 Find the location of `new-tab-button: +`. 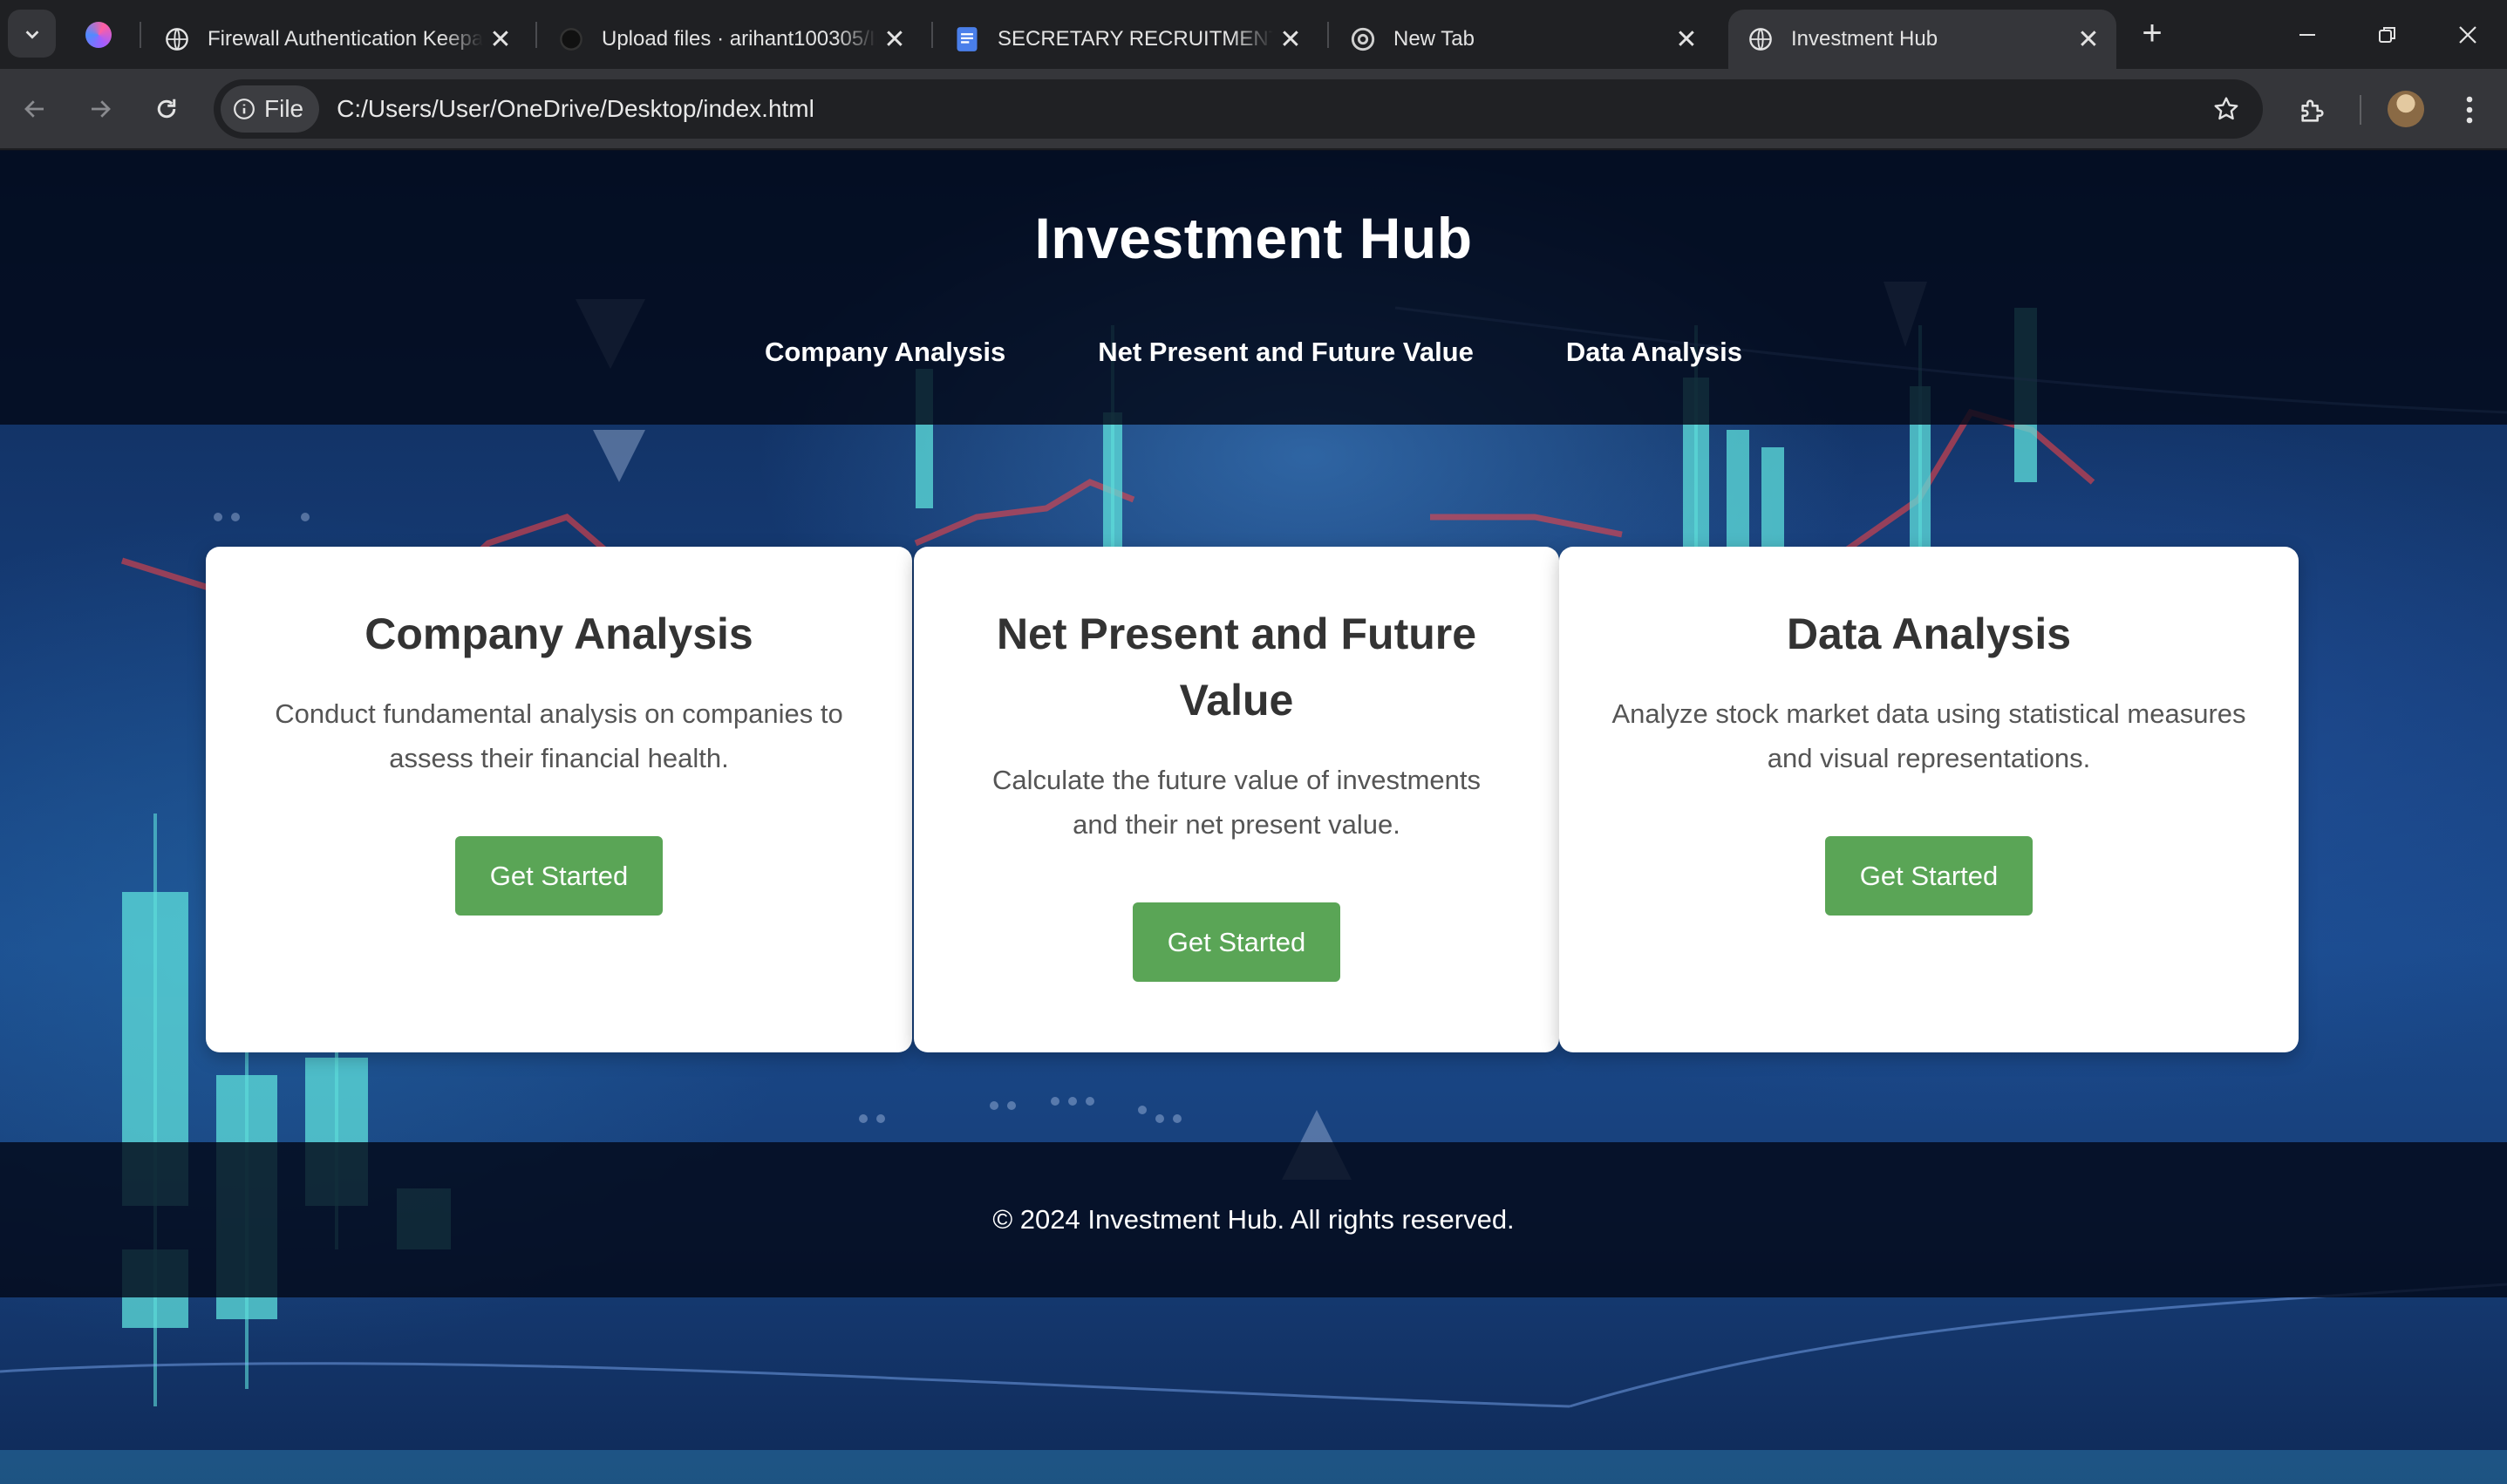

new-tab-button: + is located at coordinates (2152, 33).